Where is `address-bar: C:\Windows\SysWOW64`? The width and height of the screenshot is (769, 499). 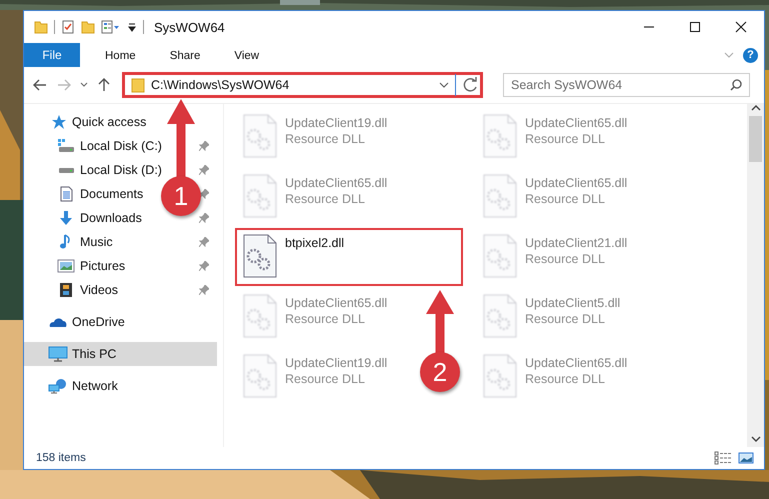 address-bar: C:\Windows\SysWOW64 is located at coordinates (302, 85).